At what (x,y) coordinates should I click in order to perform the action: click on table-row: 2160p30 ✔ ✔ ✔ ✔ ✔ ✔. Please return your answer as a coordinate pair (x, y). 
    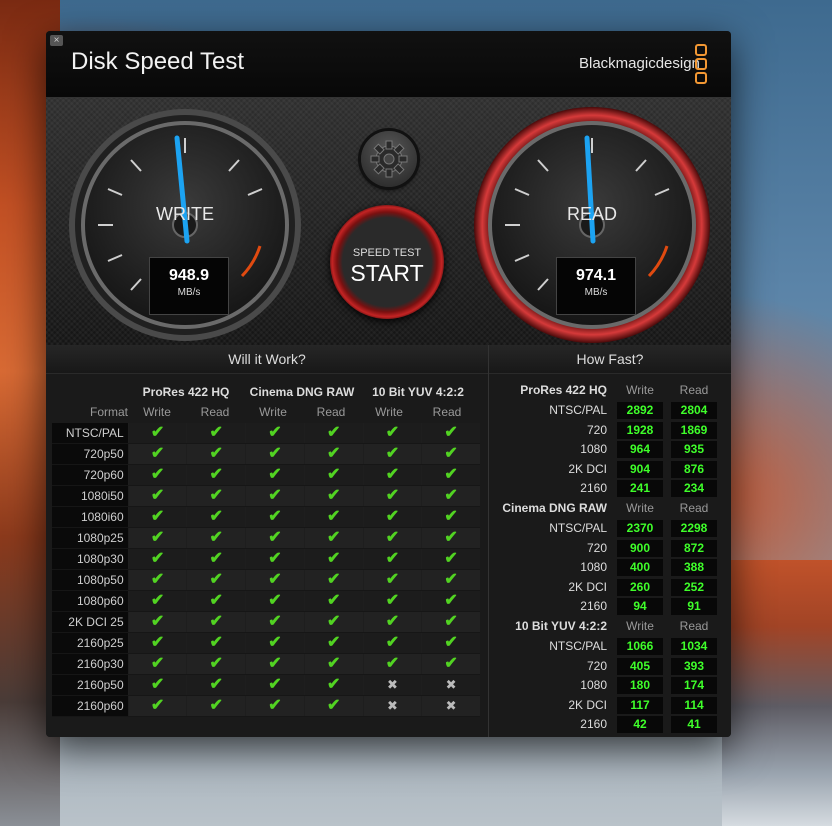
    Looking at the image, I should click on (266, 664).